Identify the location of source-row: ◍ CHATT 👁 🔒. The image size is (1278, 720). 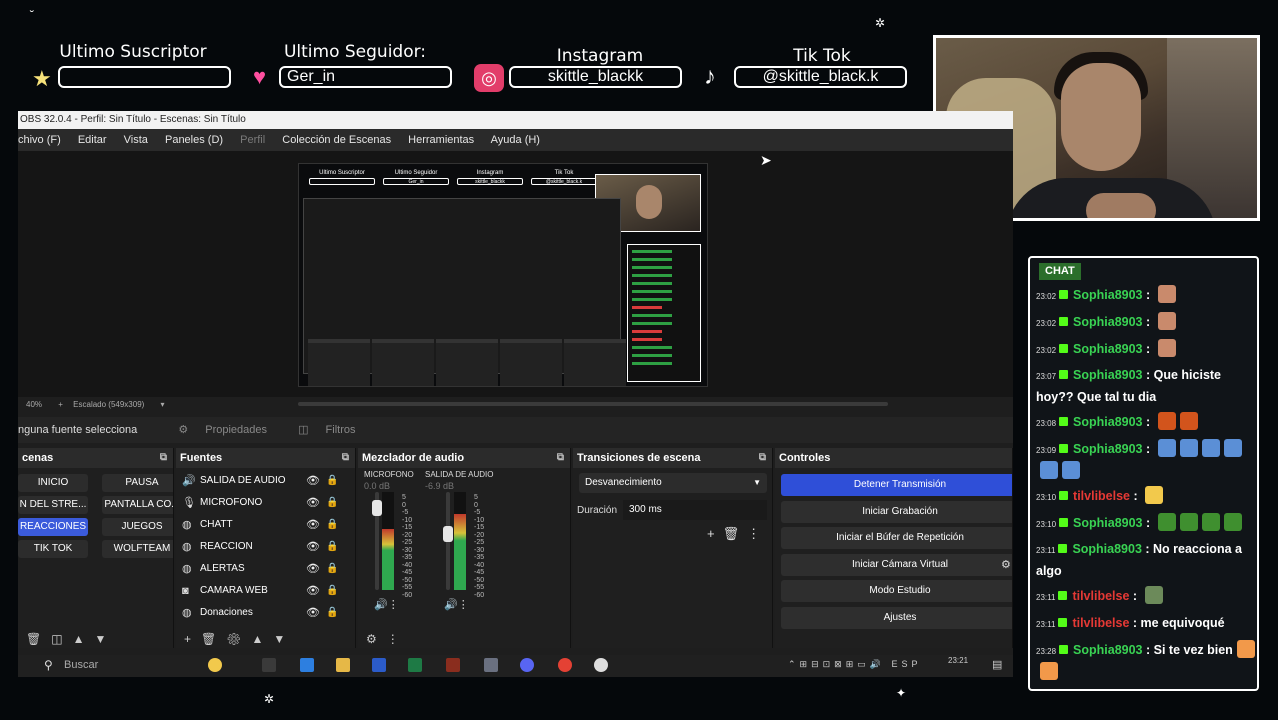
(265, 525).